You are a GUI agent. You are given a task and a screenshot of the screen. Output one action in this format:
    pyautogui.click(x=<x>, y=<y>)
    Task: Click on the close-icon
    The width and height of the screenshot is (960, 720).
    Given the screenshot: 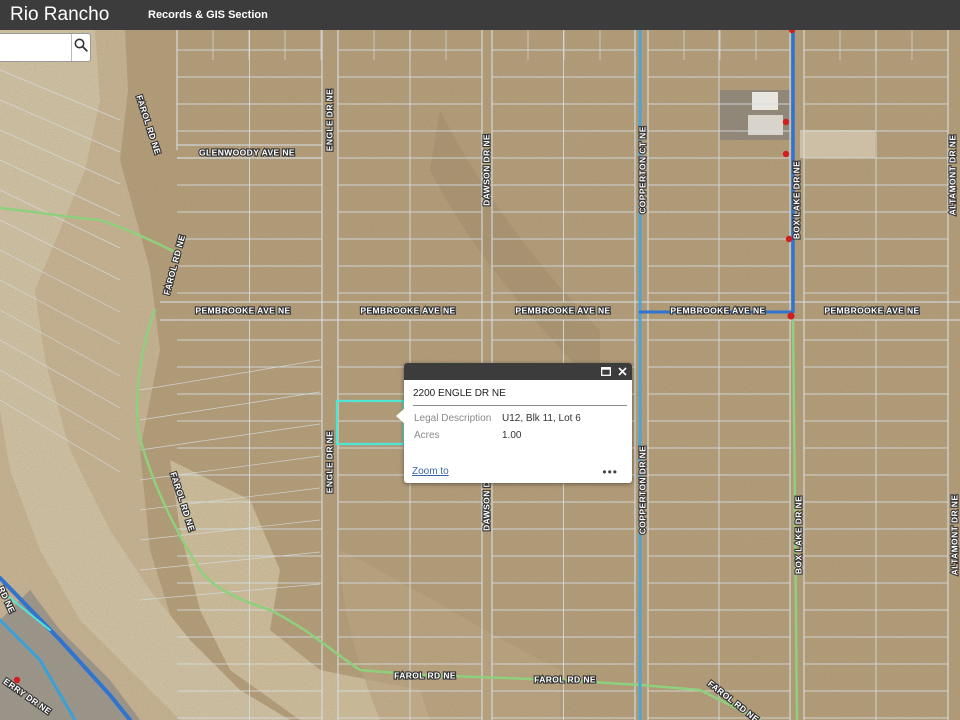 What is the action you would take?
    pyautogui.click(x=622, y=372)
    